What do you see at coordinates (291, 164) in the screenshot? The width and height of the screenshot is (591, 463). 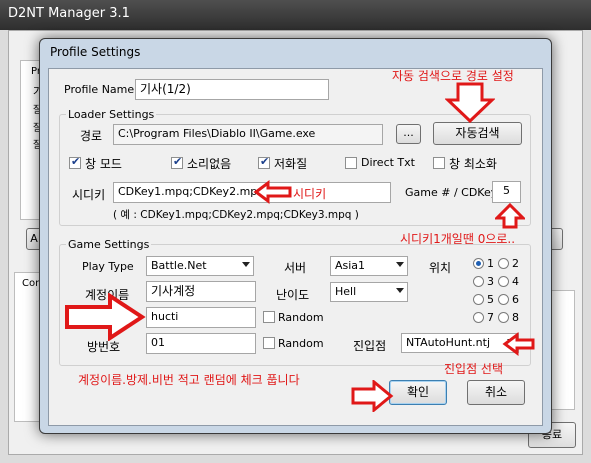 I see `low-quality-label: 저화질` at bounding box center [291, 164].